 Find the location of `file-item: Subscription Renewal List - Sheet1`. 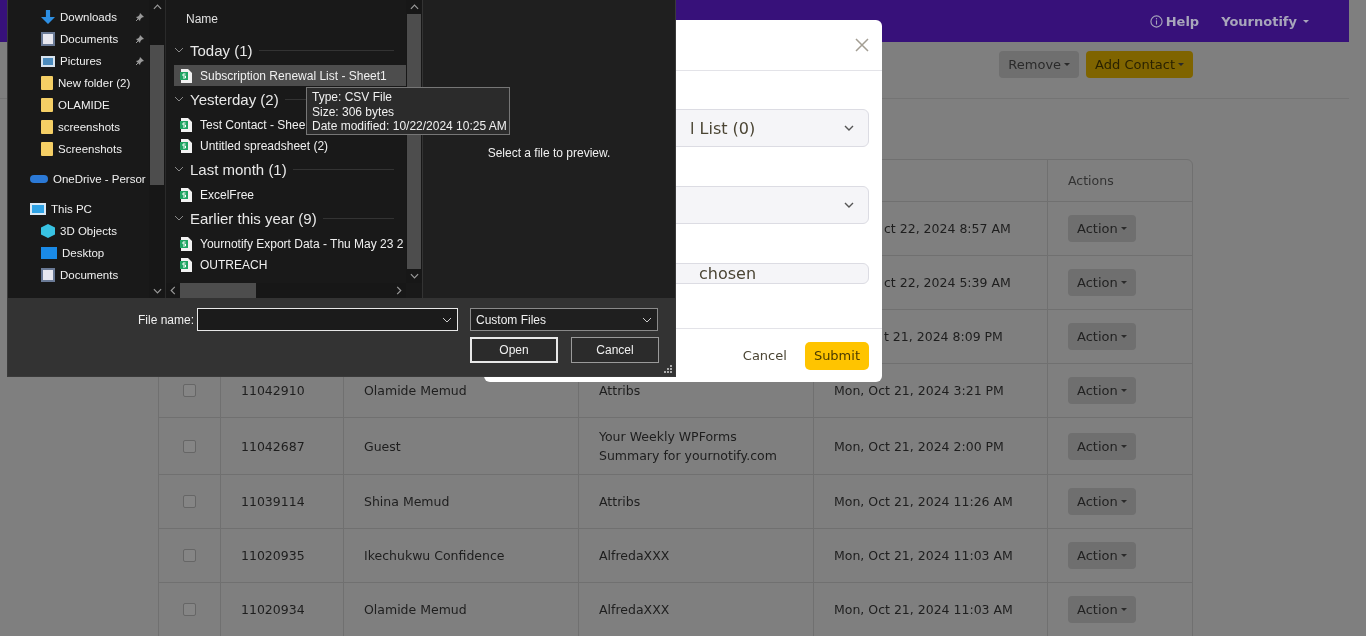

file-item: Subscription Renewal List - Sheet1 is located at coordinates (290, 75).